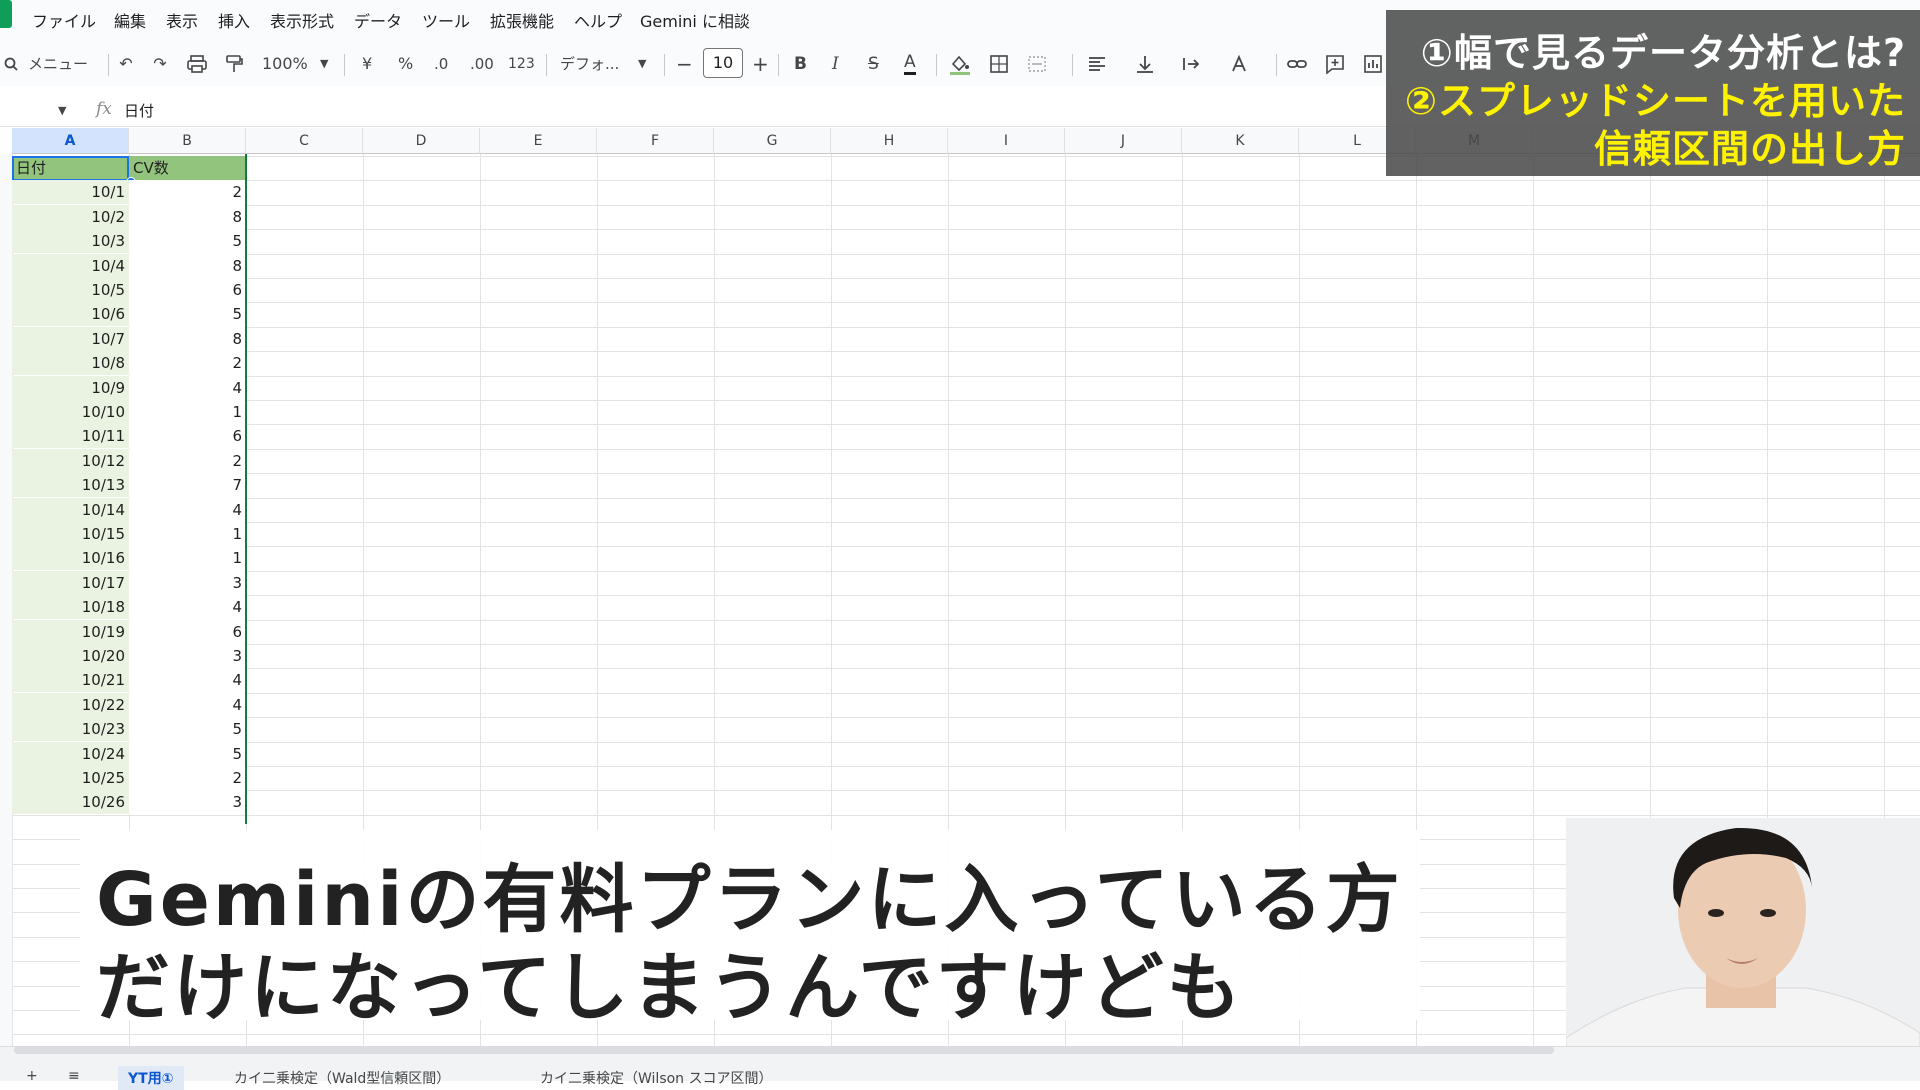 The height and width of the screenshot is (1090, 1920). What do you see at coordinates (285, 64) in the screenshot?
I see `zoom-select: 100%` at bounding box center [285, 64].